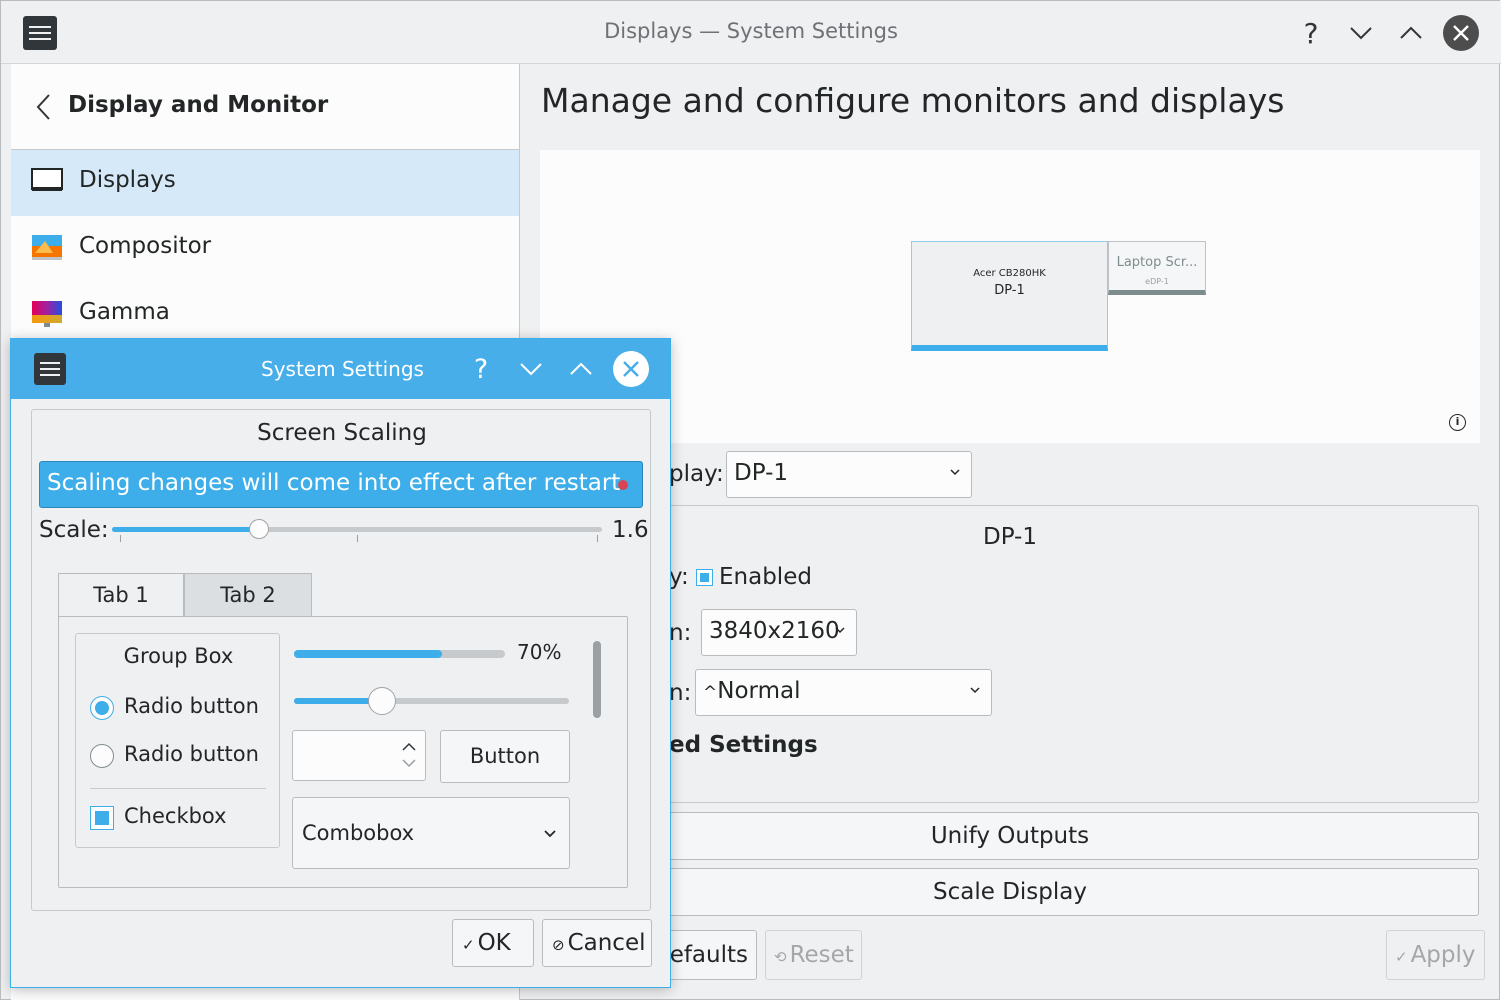  What do you see at coordinates (145, 246) in the screenshot?
I see `sidebar-item-label: Compositor` at bounding box center [145, 246].